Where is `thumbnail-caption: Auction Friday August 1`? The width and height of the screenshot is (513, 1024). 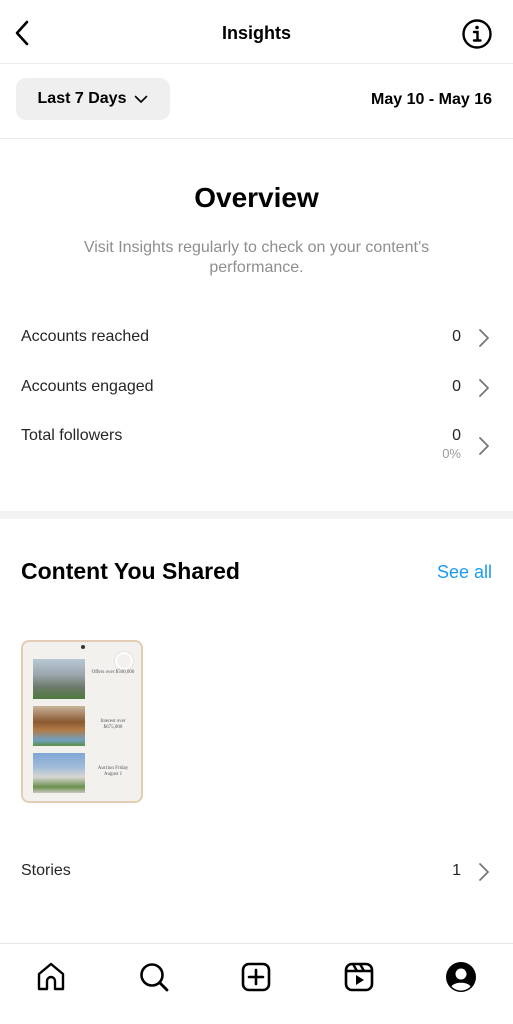 thumbnail-caption: Auction Friday August 1 is located at coordinates (113, 771).